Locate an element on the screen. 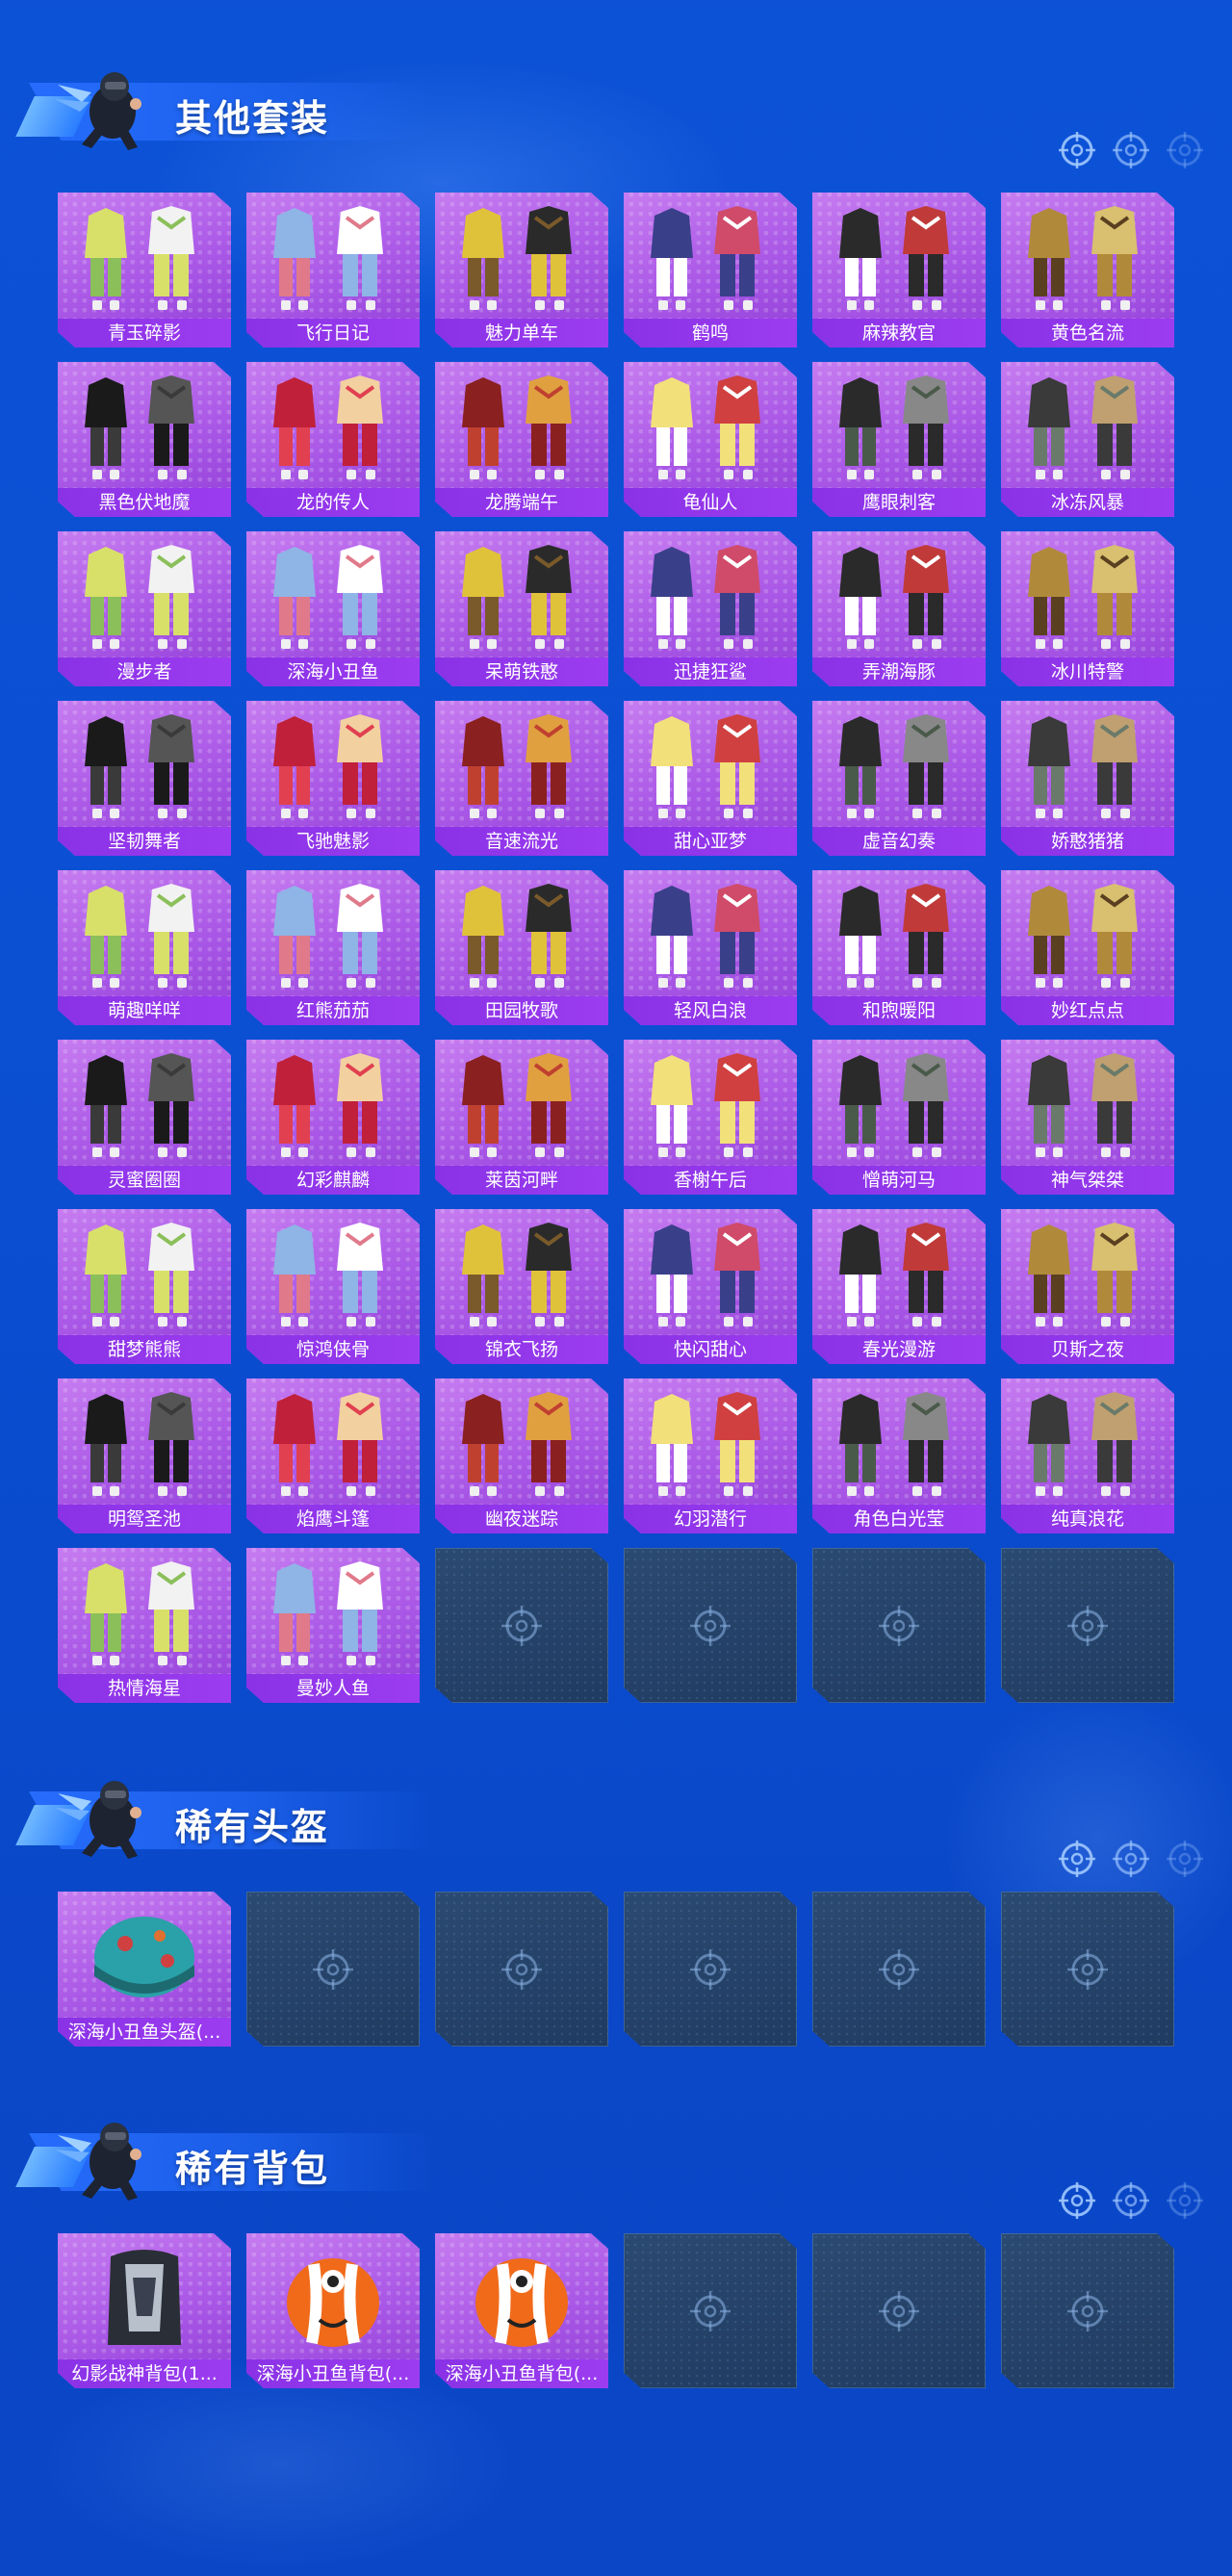 The height and width of the screenshot is (2576, 1232). item-card: 红熊茄茄 is located at coordinates (333, 948).